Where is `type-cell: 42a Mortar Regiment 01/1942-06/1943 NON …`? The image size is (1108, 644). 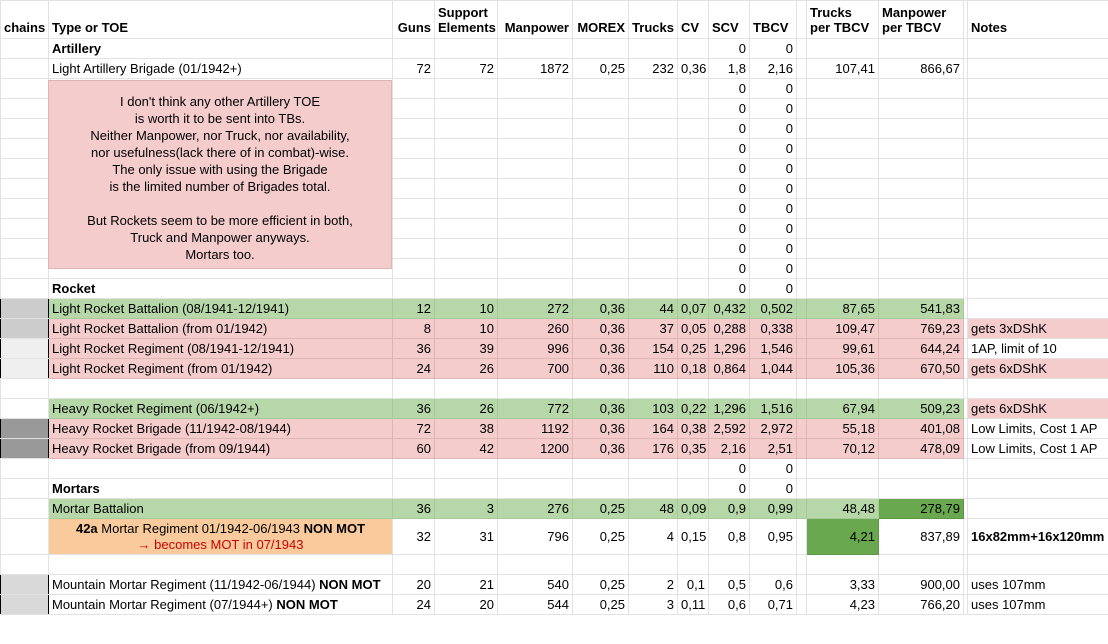 type-cell: 42a Mortar Regiment 01/1942-06/1943 NON … is located at coordinates (220, 536).